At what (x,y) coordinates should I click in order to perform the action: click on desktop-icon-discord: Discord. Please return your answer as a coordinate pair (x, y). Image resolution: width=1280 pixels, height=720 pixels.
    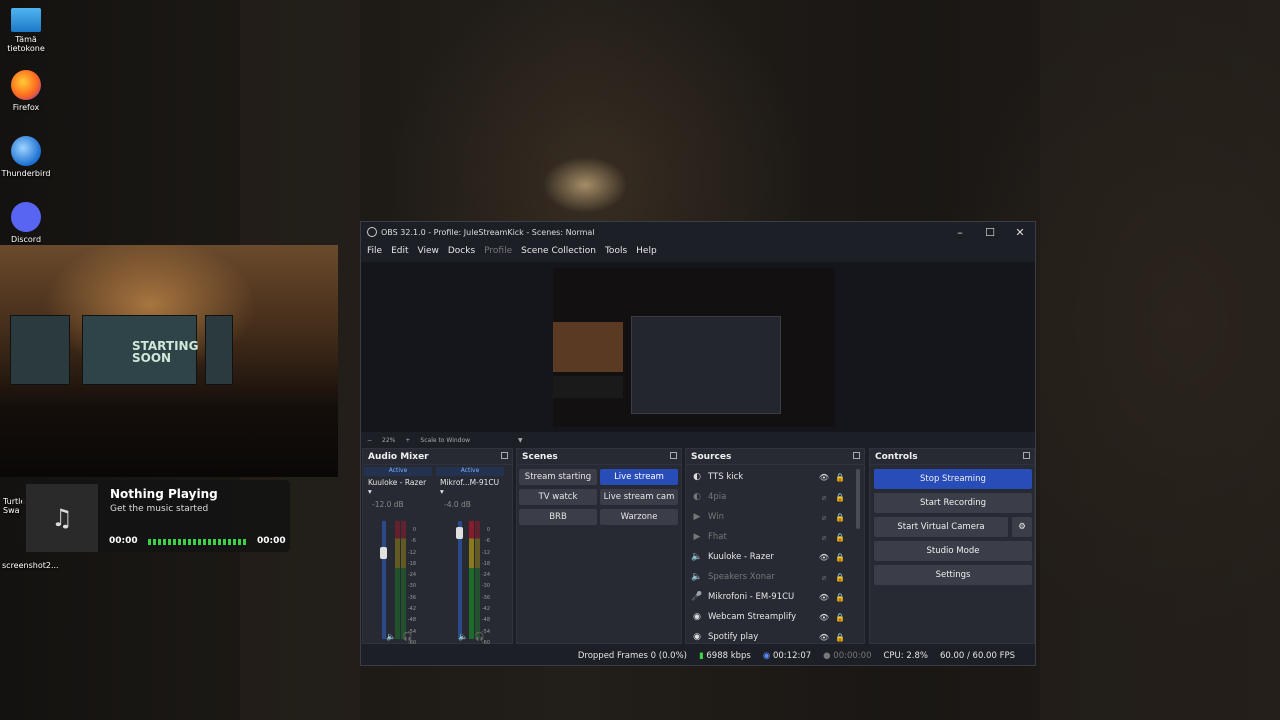
    Looking at the image, I should click on (26, 223).